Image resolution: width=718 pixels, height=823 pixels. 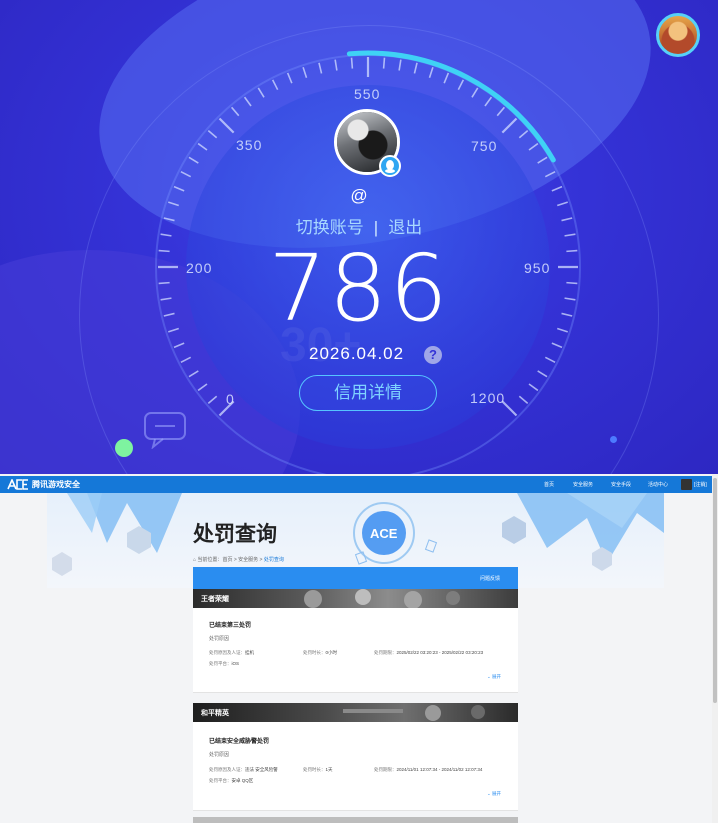 I want to click on nav-security-means: 安全手段, so click(x=621, y=484).